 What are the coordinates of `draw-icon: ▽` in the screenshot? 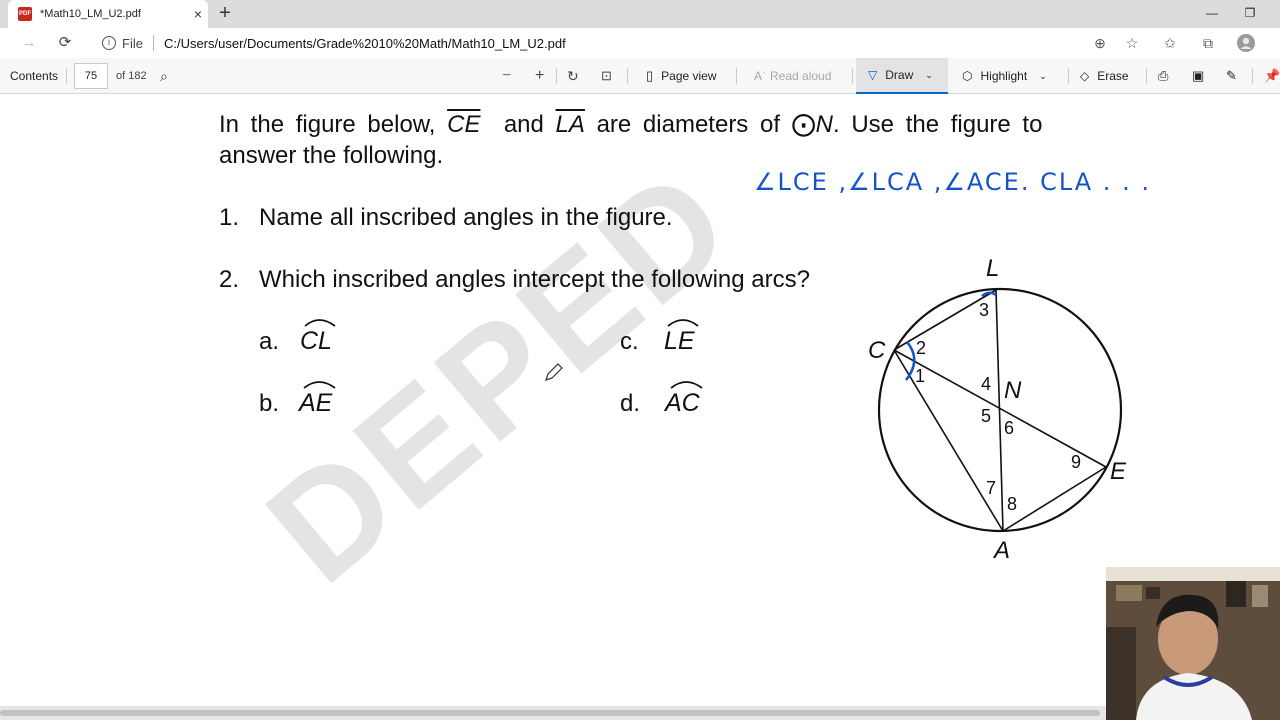 It's located at (873, 75).